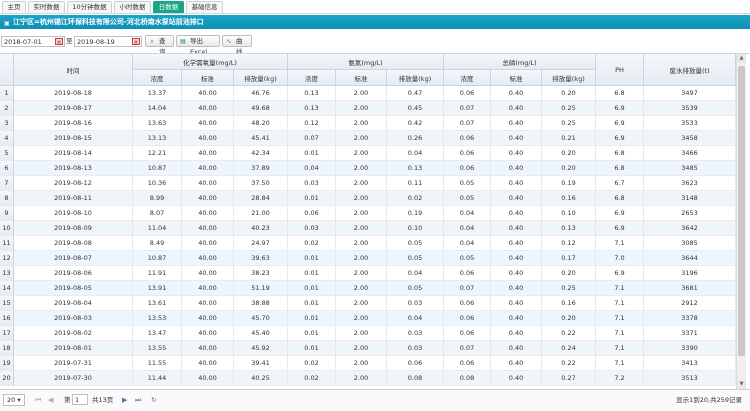 This screenshot has height=411, width=750. Describe the element at coordinates (124, 400) in the screenshot. I see `next-page-icon: ▶` at that location.